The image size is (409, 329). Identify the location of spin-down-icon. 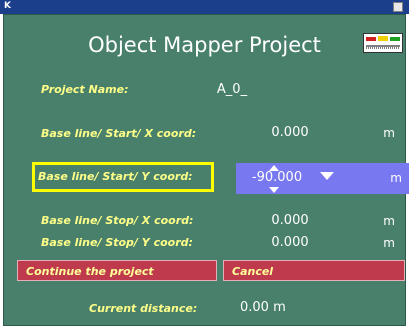
(274, 190).